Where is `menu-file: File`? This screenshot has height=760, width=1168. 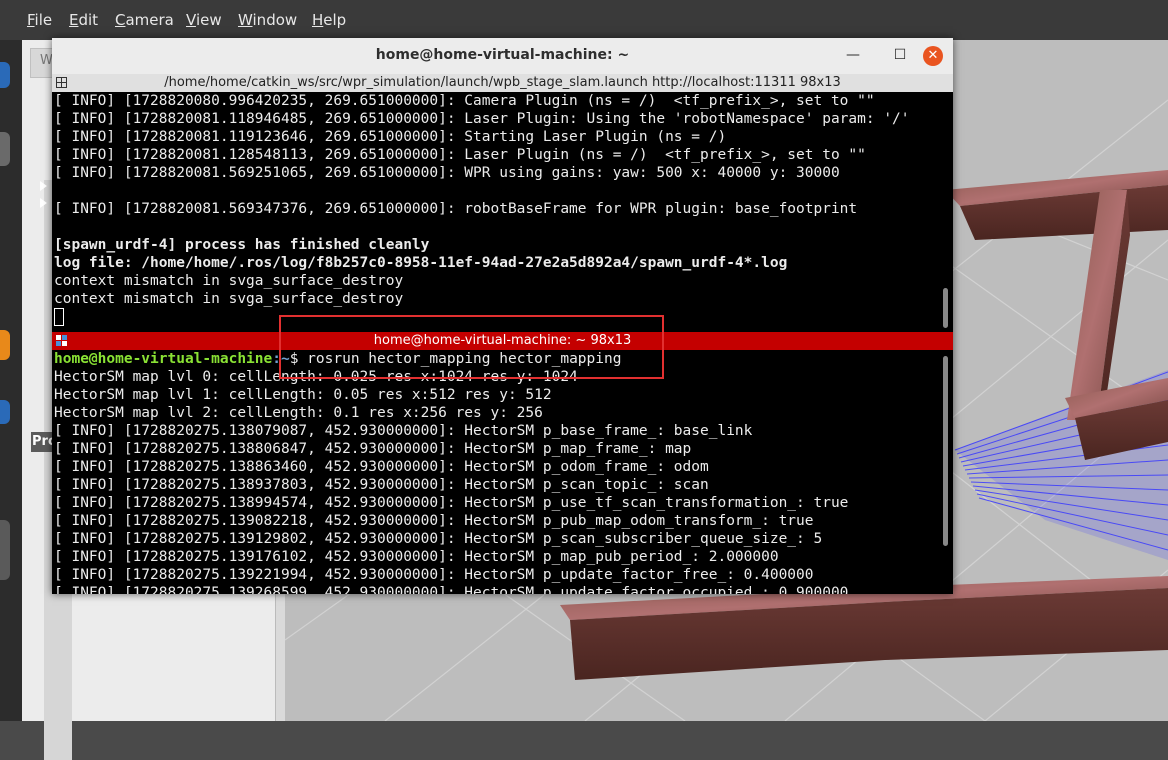 menu-file: File is located at coordinates (39, 20).